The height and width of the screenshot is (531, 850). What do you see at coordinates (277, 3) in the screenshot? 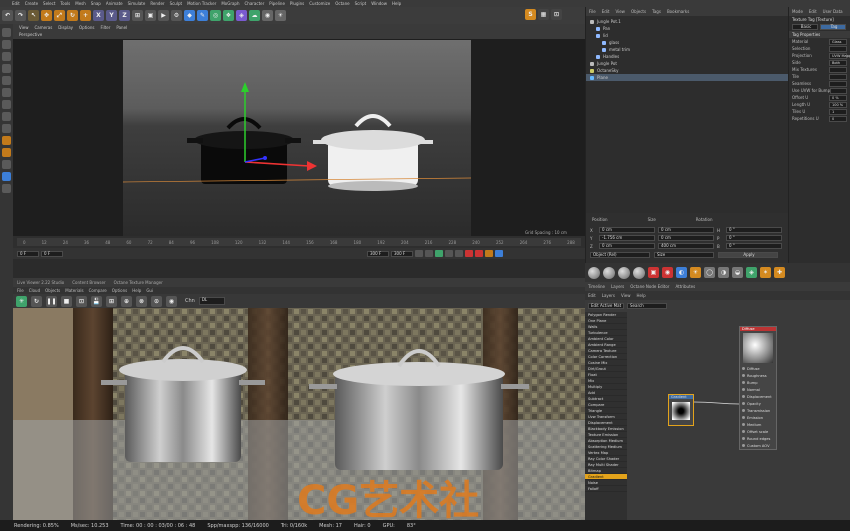
I see `menu-item-pipeline: Pipeline` at bounding box center [277, 3].